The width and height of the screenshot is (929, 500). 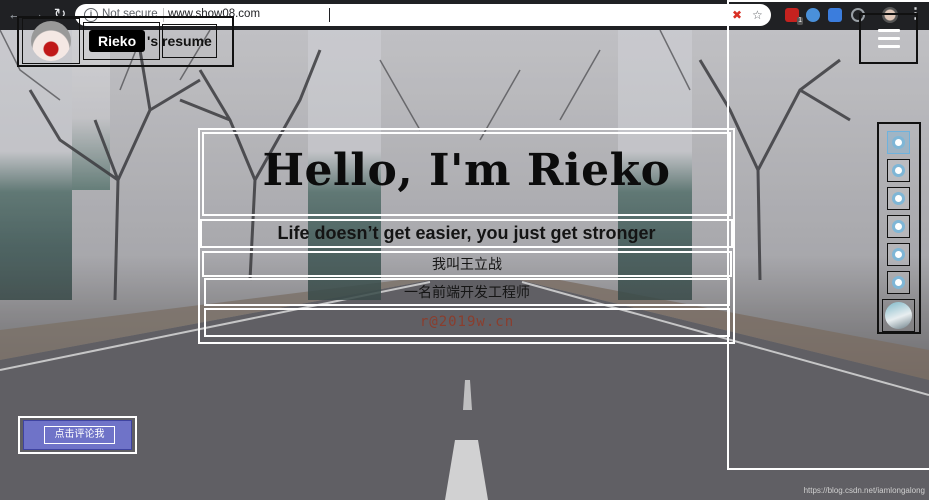 What do you see at coordinates (467, 322) in the screenshot?
I see `hero-email-link: r@2019w.cn` at bounding box center [467, 322].